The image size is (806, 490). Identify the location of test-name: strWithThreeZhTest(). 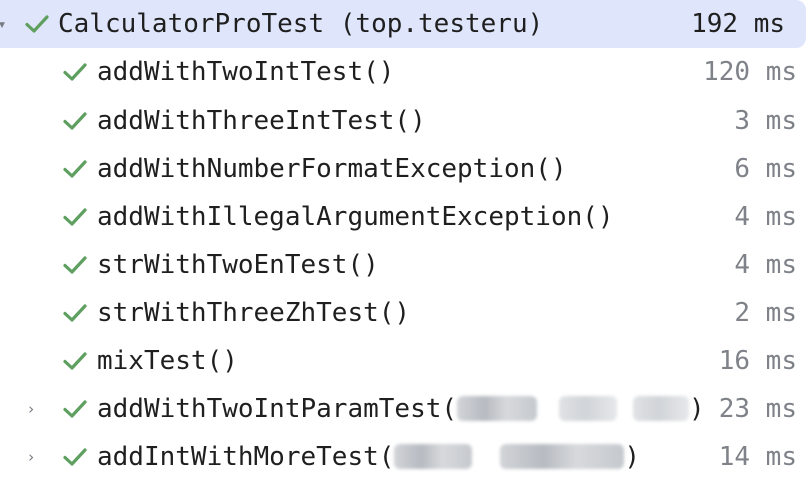
(254, 313).